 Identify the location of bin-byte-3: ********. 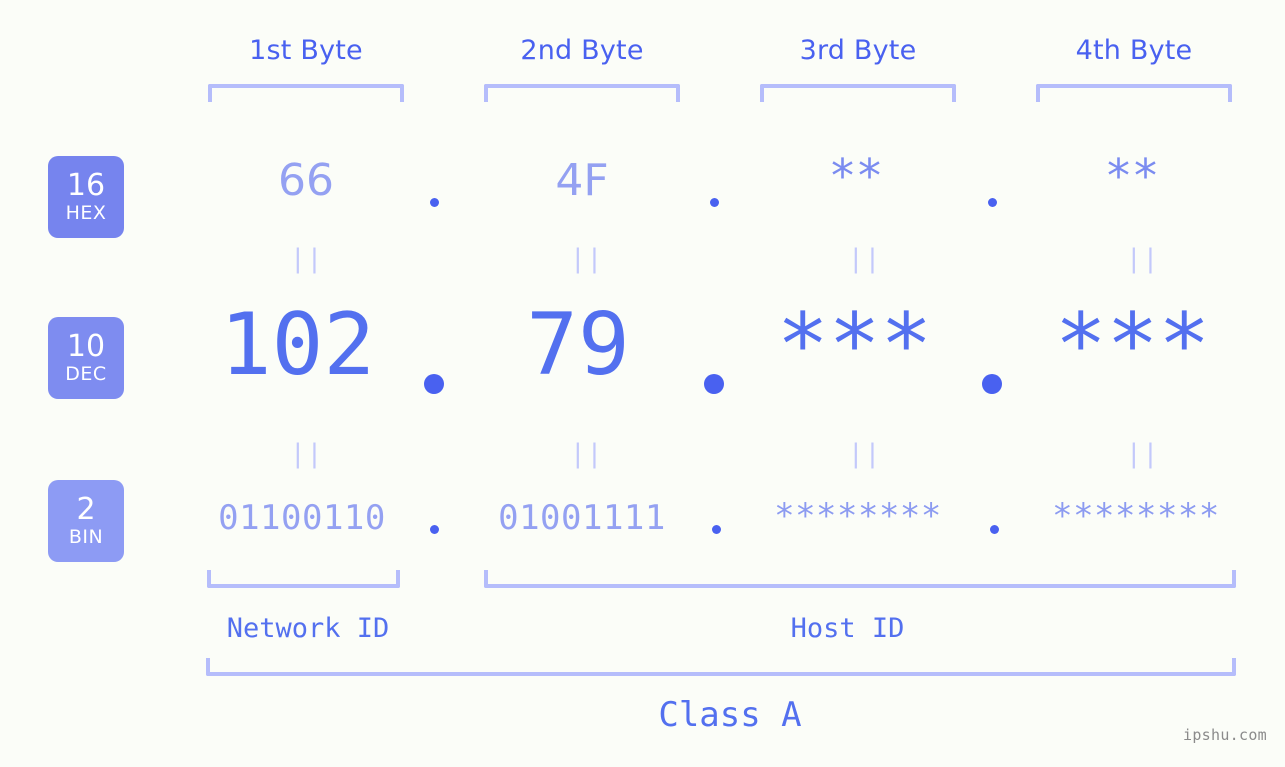
(858, 516).